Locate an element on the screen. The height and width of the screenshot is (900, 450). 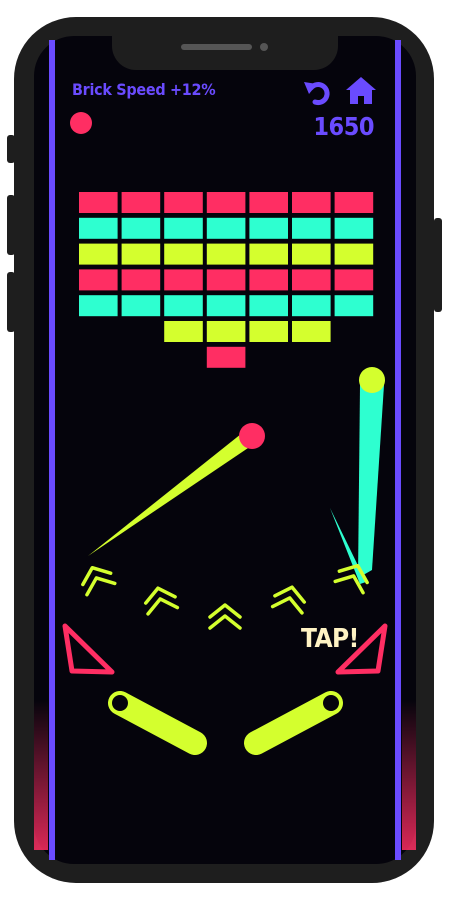
left-flipper is located at coordinates (157, 723).